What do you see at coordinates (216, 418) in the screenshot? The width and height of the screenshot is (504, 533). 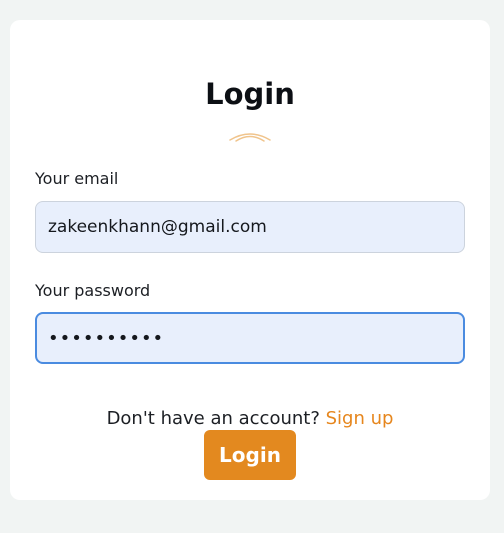 I see `signup-prompt-text: Don't have an account?` at bounding box center [216, 418].